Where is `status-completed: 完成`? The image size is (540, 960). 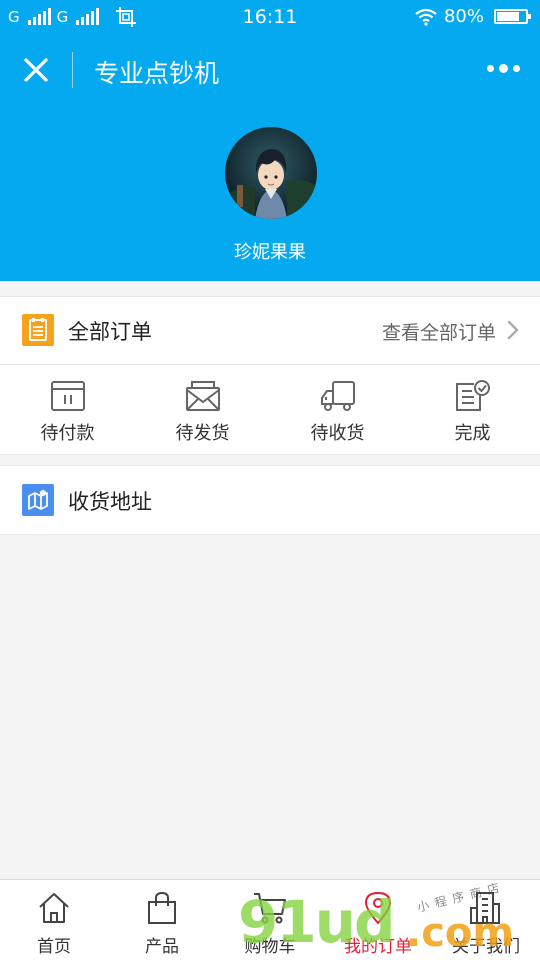 status-completed: 完成 is located at coordinates (472, 409).